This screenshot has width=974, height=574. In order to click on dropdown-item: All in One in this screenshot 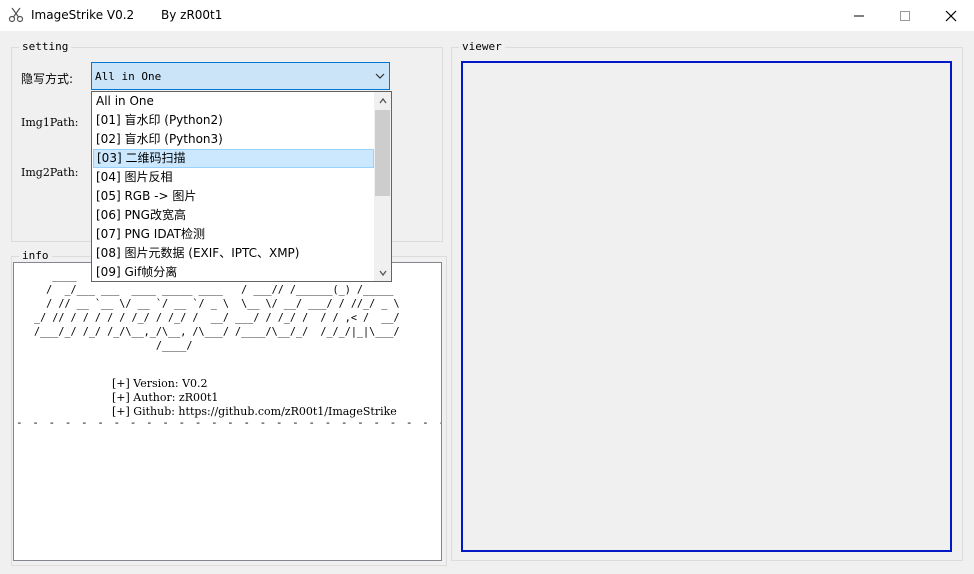, I will do `click(233, 101)`.